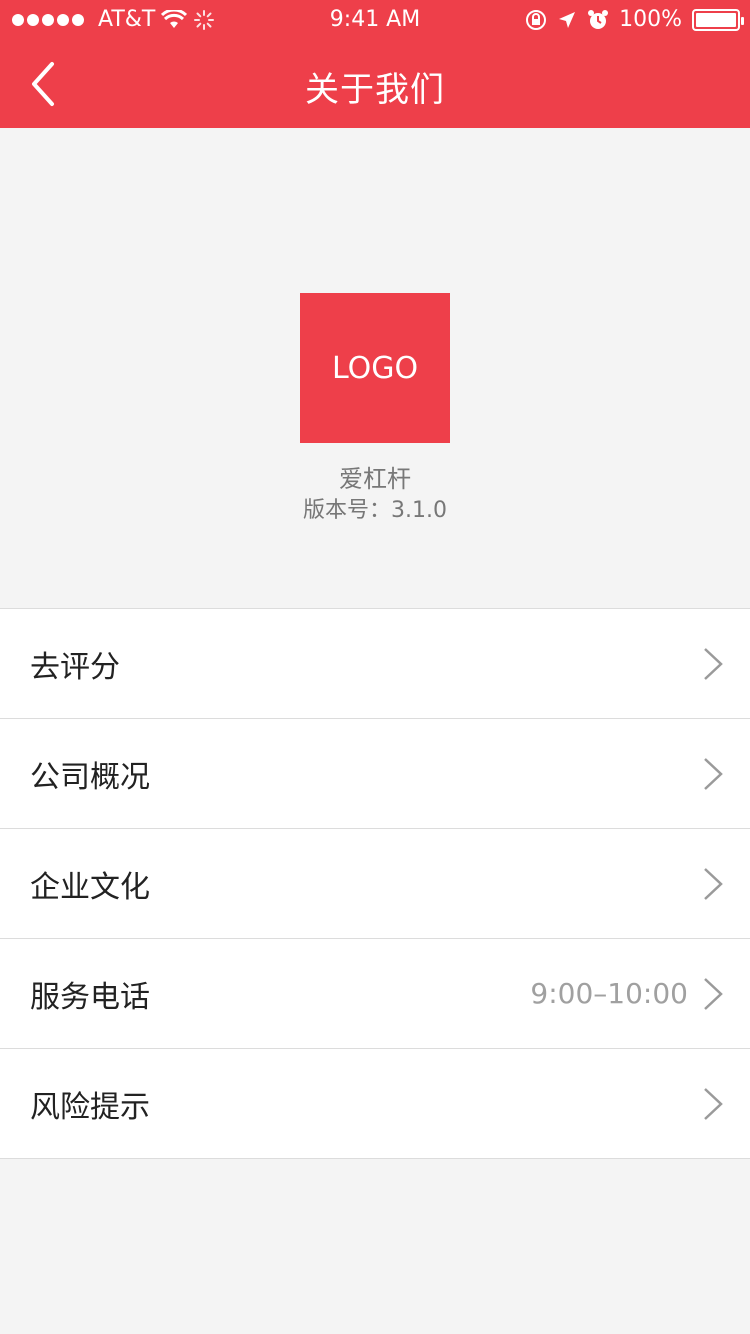 The height and width of the screenshot is (1334, 750). I want to click on navigation-bar: 关于我们, so click(375, 84).